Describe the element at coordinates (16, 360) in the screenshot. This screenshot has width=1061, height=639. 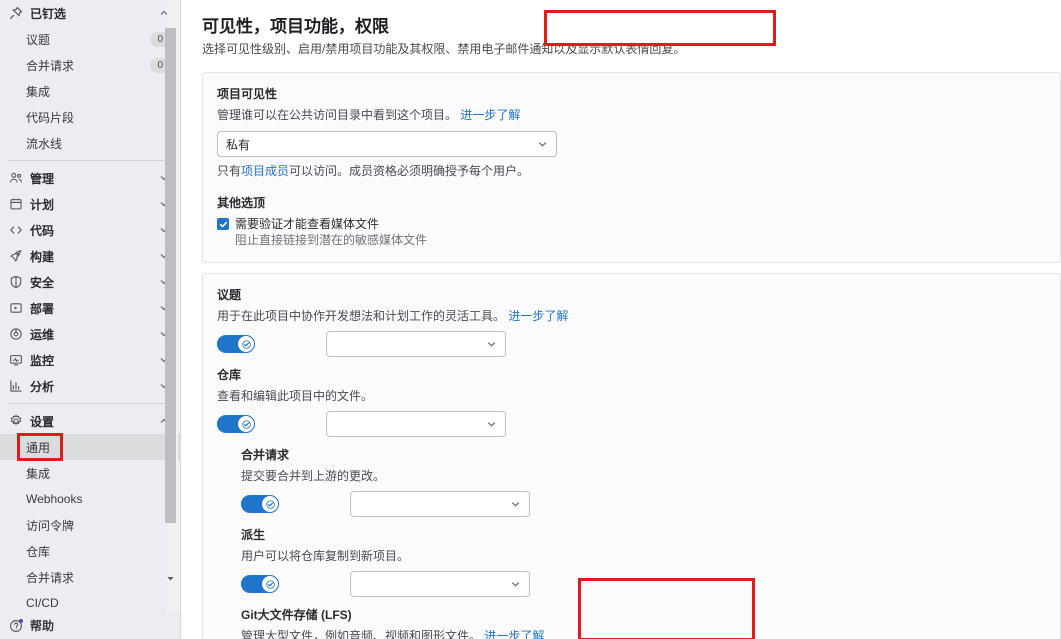
I see `monitor-icon` at that location.